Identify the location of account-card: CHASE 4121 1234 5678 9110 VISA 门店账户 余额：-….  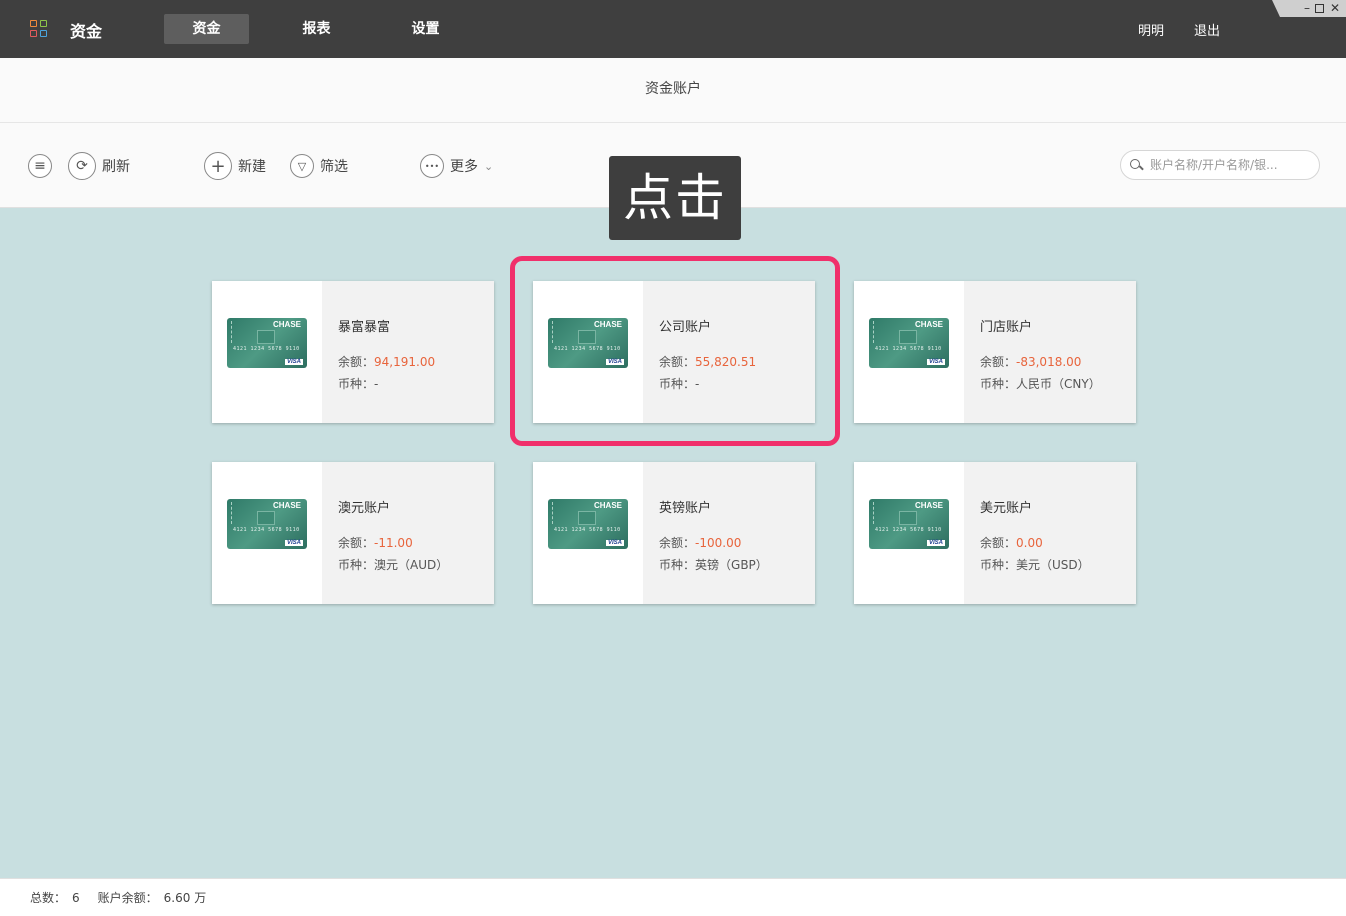
(995, 352).